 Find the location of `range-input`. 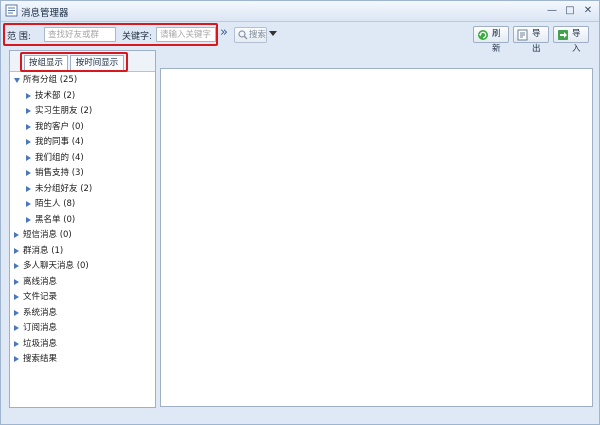

range-input is located at coordinates (80, 34).